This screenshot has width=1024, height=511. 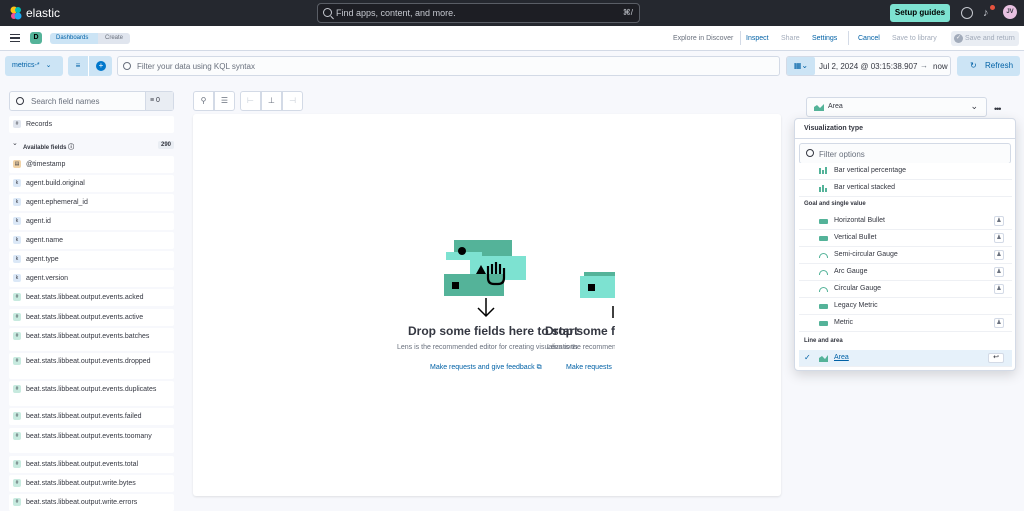 What do you see at coordinates (905, 188) in the screenshot?
I see `viz-option-bar-vertical-stacked: Bar vertical stacked` at bounding box center [905, 188].